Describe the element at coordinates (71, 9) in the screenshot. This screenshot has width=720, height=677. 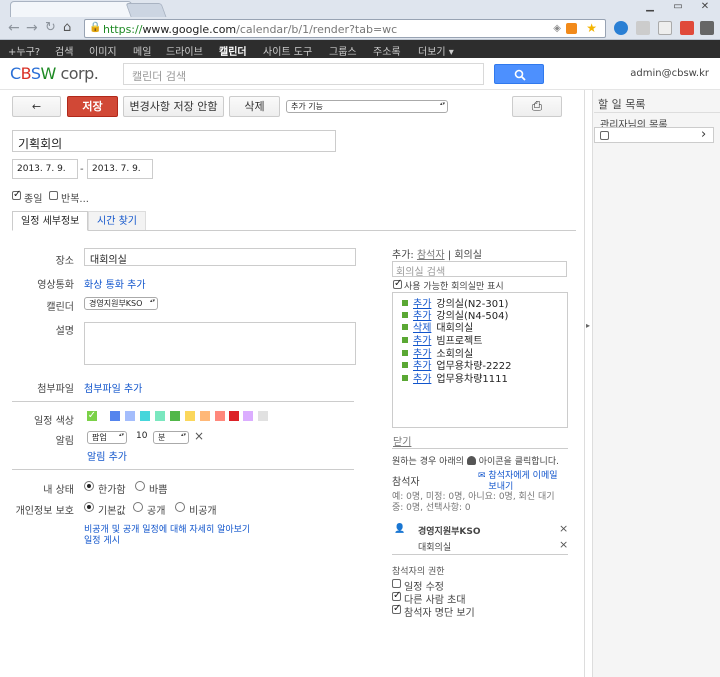
I see `browser-tab` at that location.